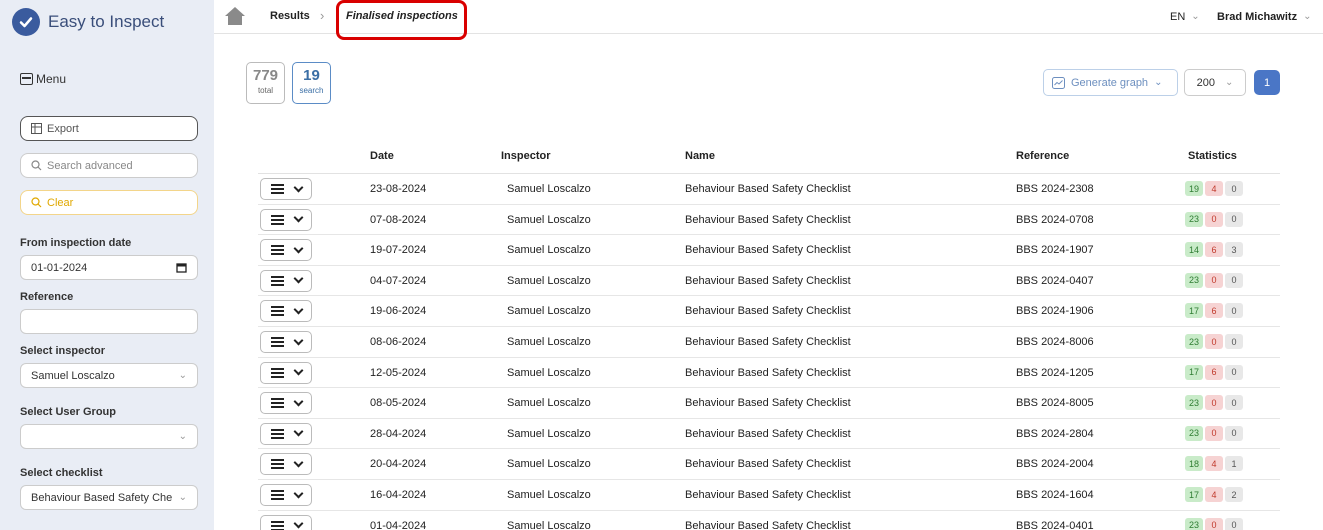 The image size is (1323, 530). I want to click on clear-button: Clear, so click(109, 202).